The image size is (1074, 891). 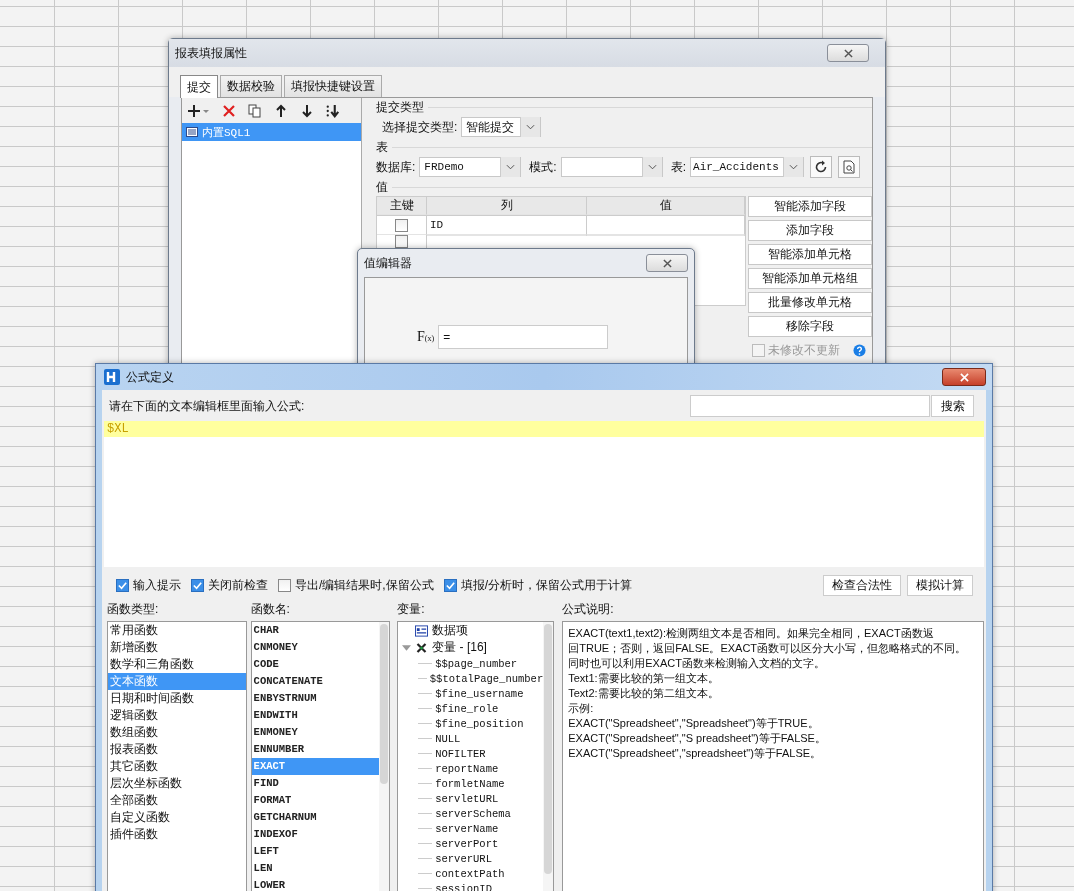 What do you see at coordinates (420, 127) in the screenshot?
I see `field-label: 选择提交类型:` at bounding box center [420, 127].